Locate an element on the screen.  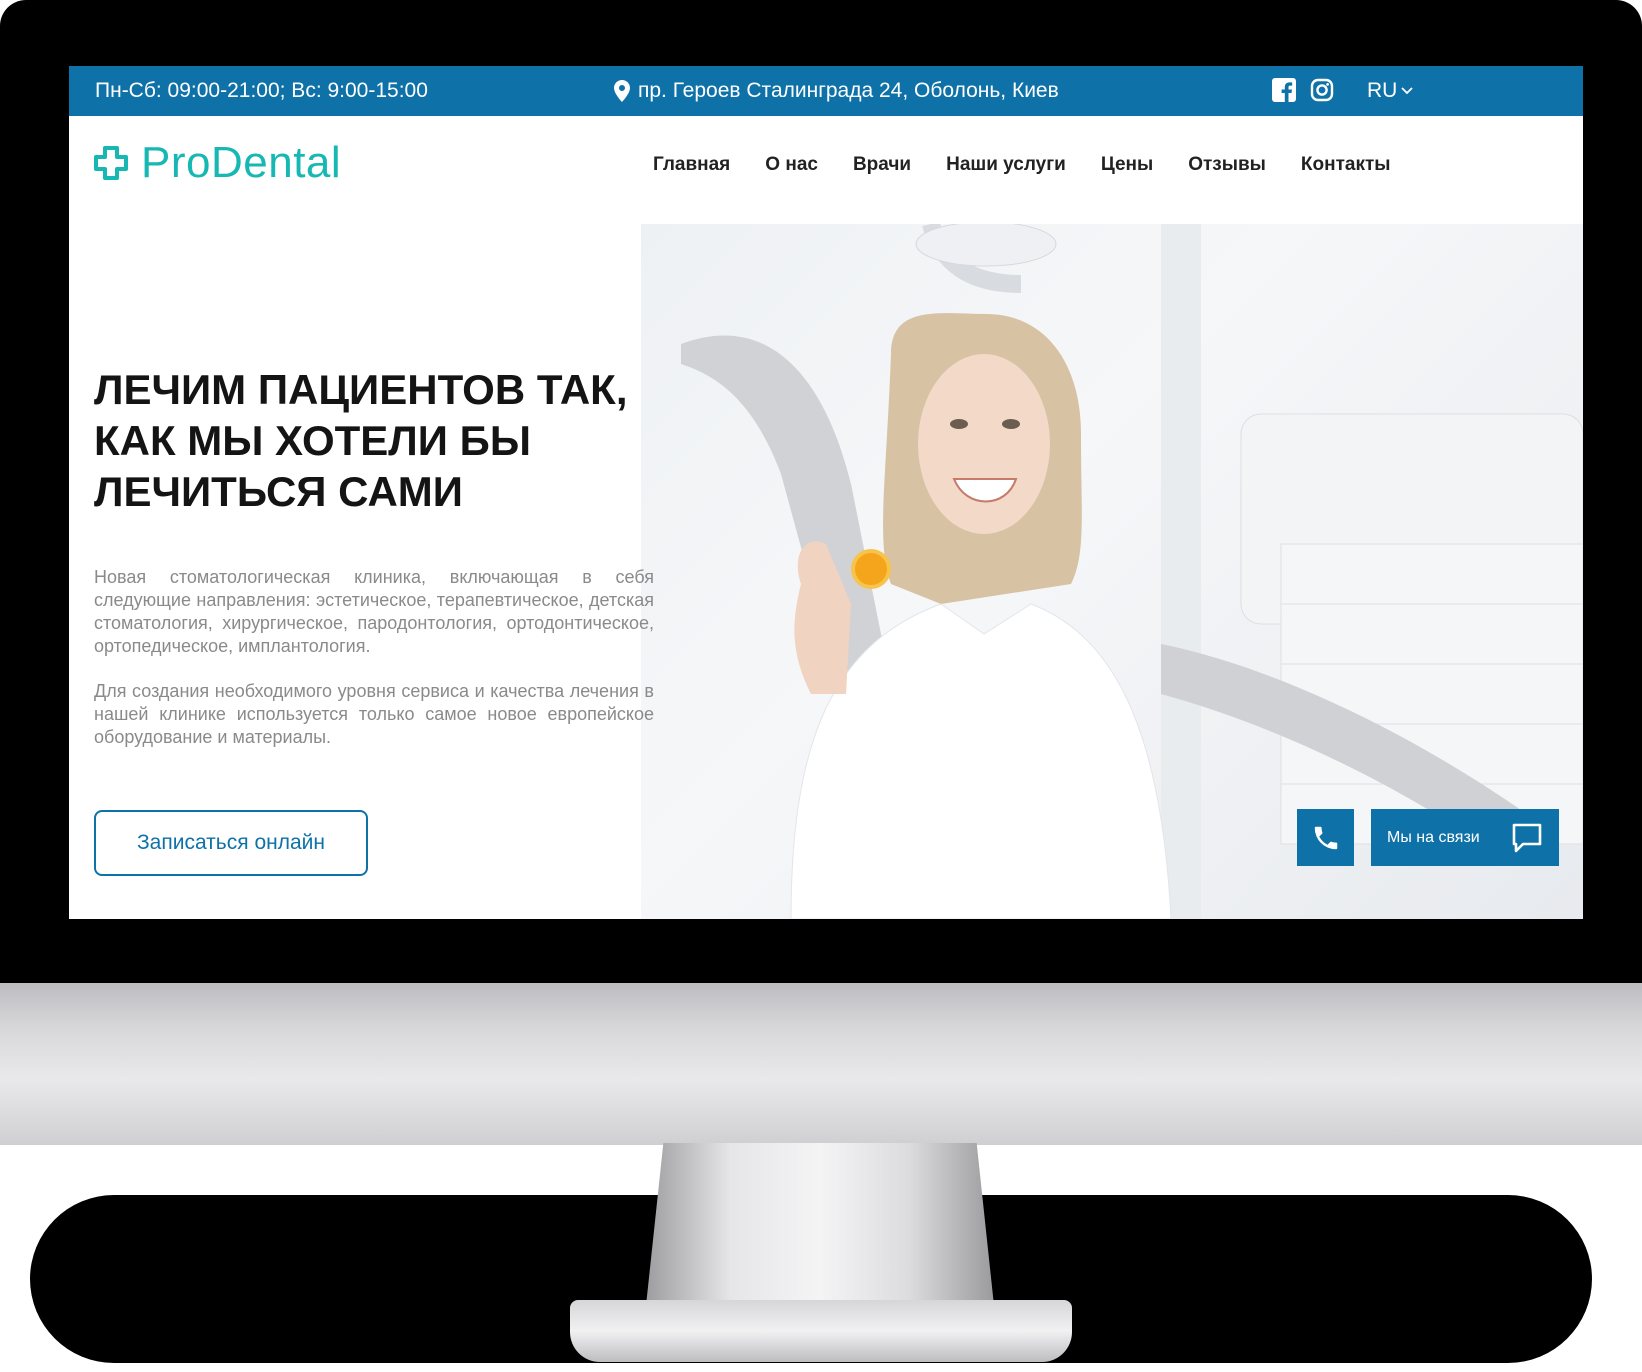
monitor-chin is located at coordinates (821, 1064).